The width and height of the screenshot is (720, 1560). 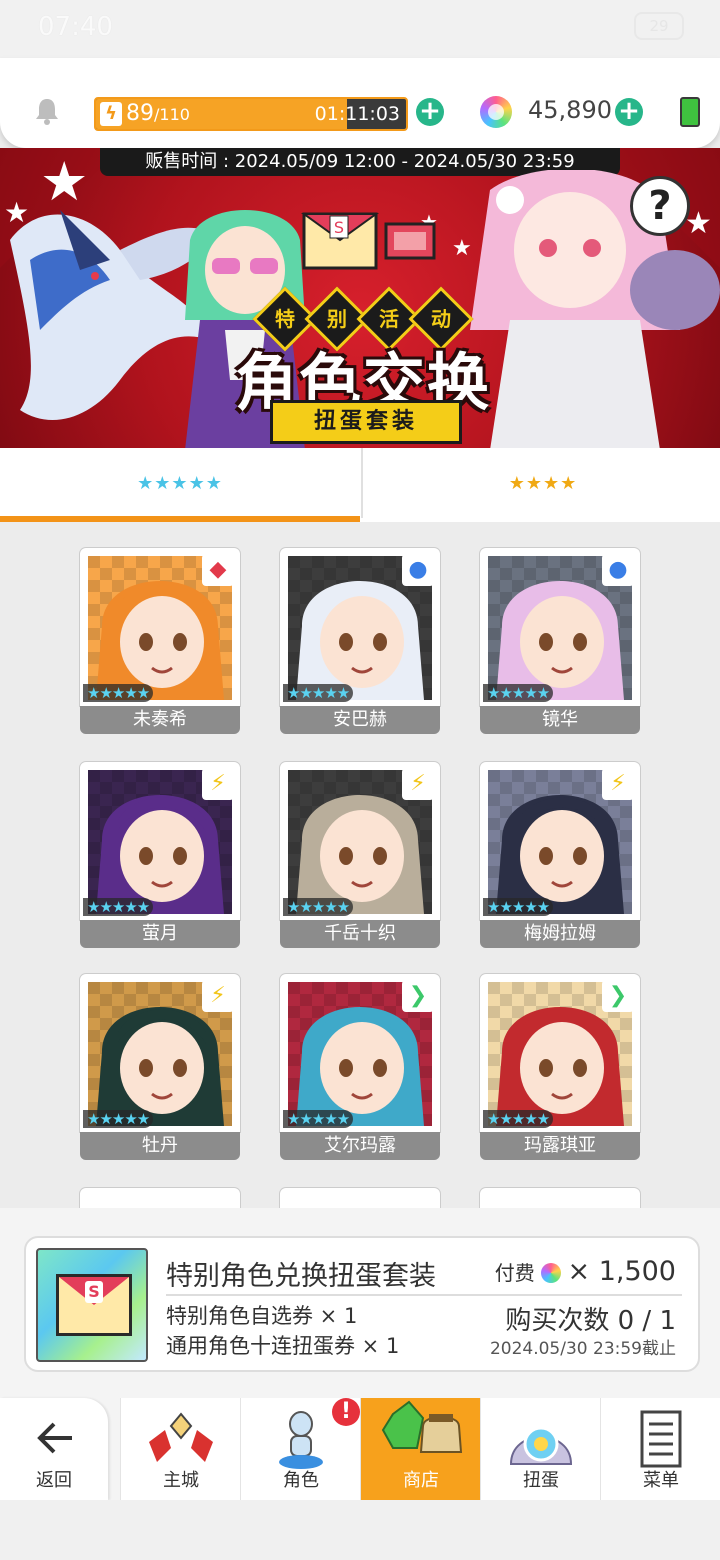 I want to click on nav-home-label: 主城, so click(x=181, y=1480).